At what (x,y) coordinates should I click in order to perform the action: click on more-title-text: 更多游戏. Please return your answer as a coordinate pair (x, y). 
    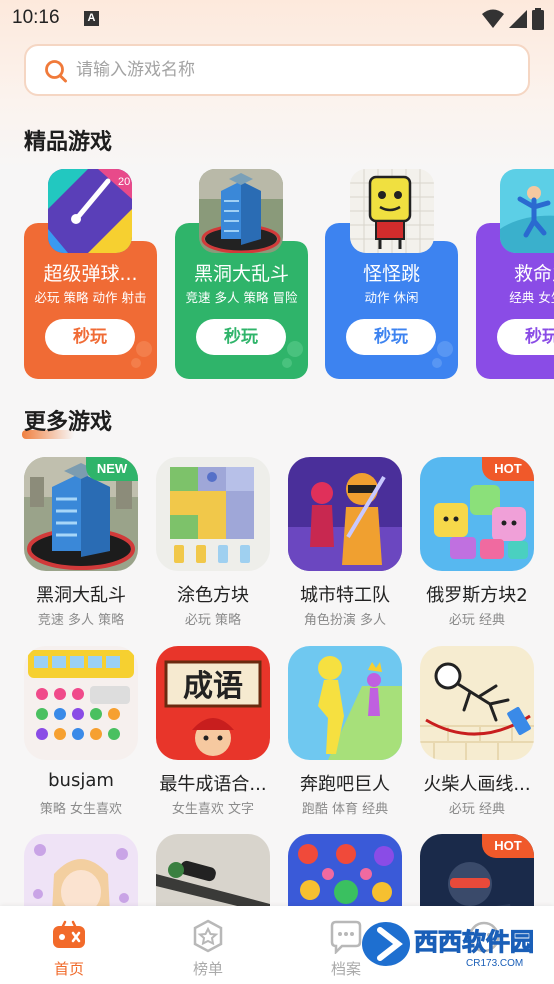
    Looking at the image, I should click on (68, 422).